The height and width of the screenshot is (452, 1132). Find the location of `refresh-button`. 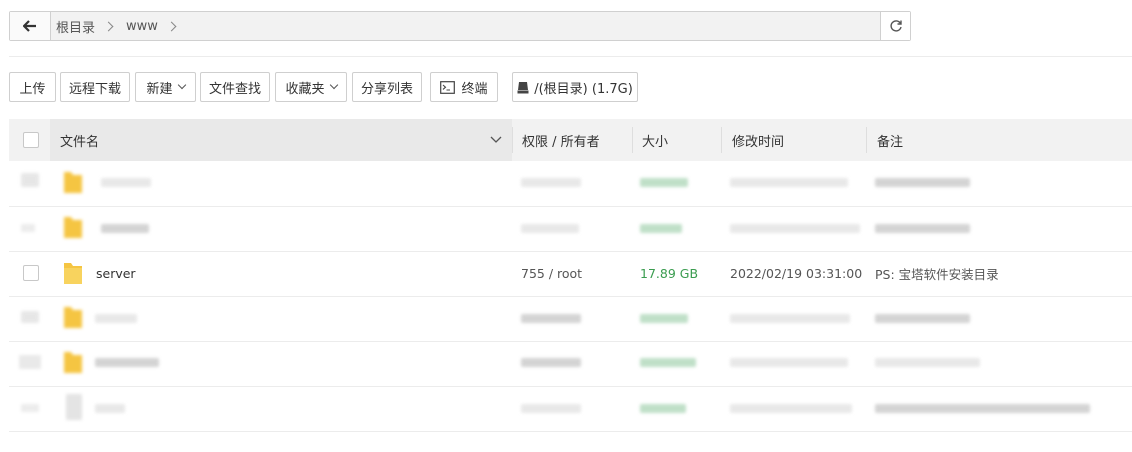

refresh-button is located at coordinates (895, 26).